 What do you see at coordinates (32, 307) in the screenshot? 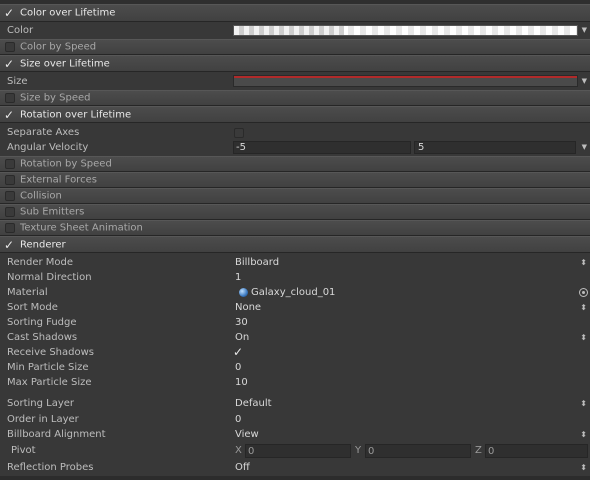
I see `sort-mode-label: Sort Mode` at bounding box center [32, 307].